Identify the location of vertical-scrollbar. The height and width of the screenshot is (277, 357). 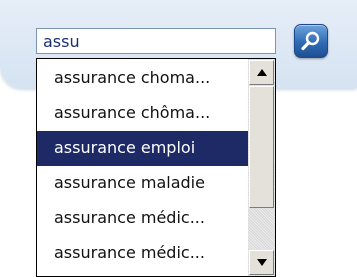
(261, 167).